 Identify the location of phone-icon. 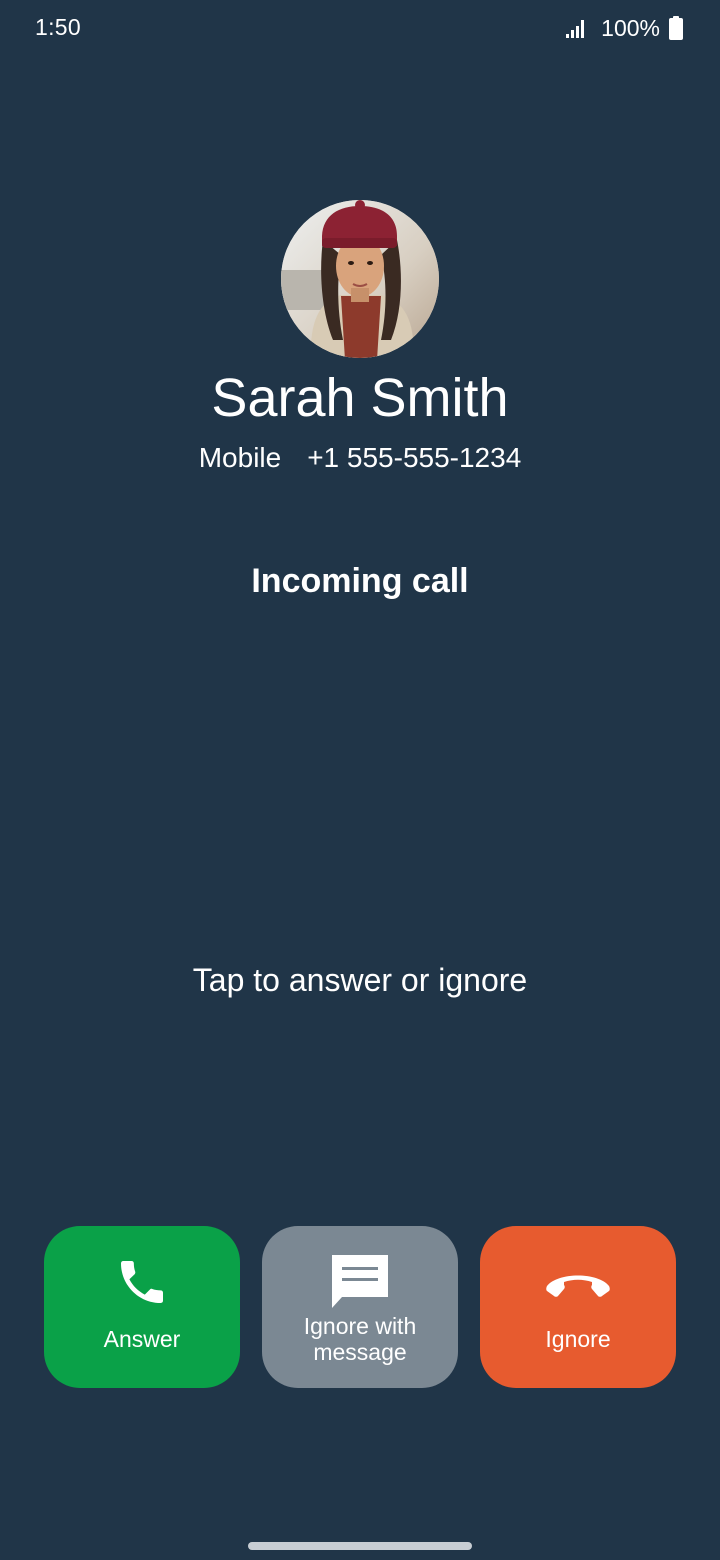
(142, 1282).